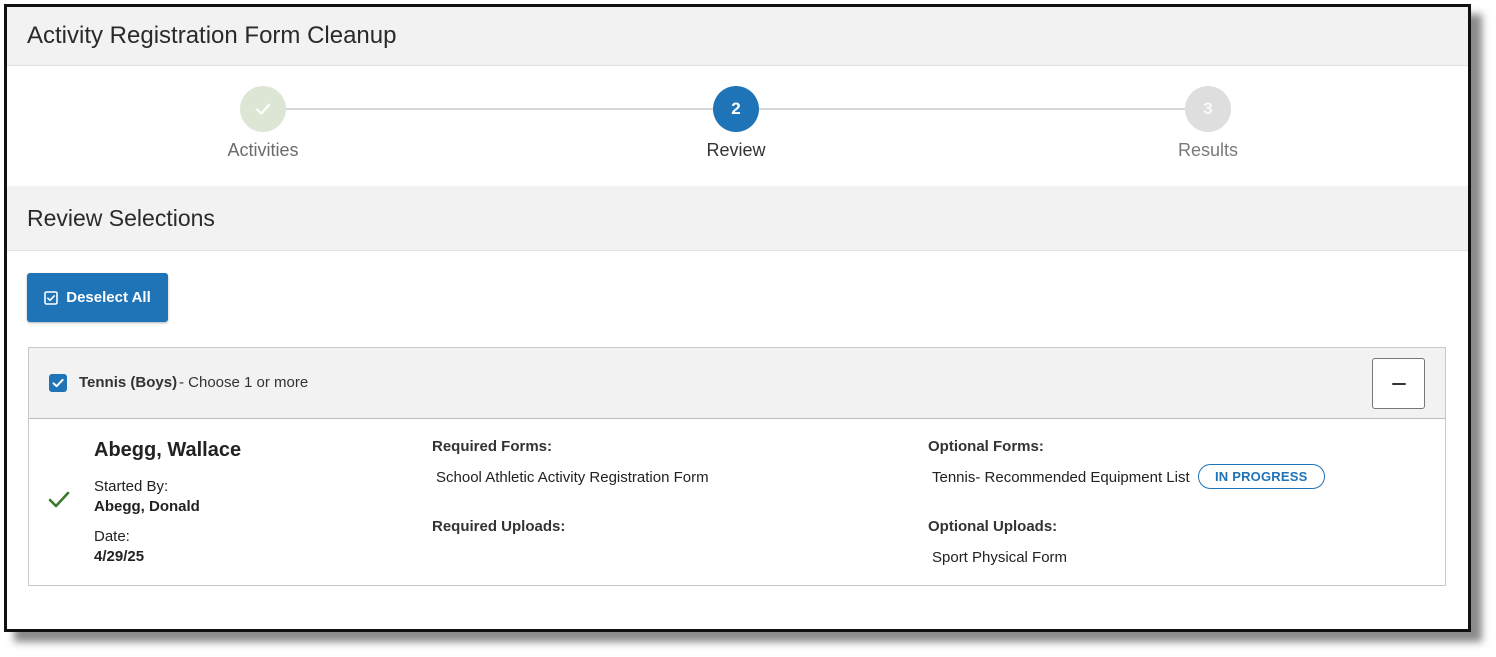  Describe the element at coordinates (168, 450) in the screenshot. I see `student-name: Abegg, Wallace` at that location.